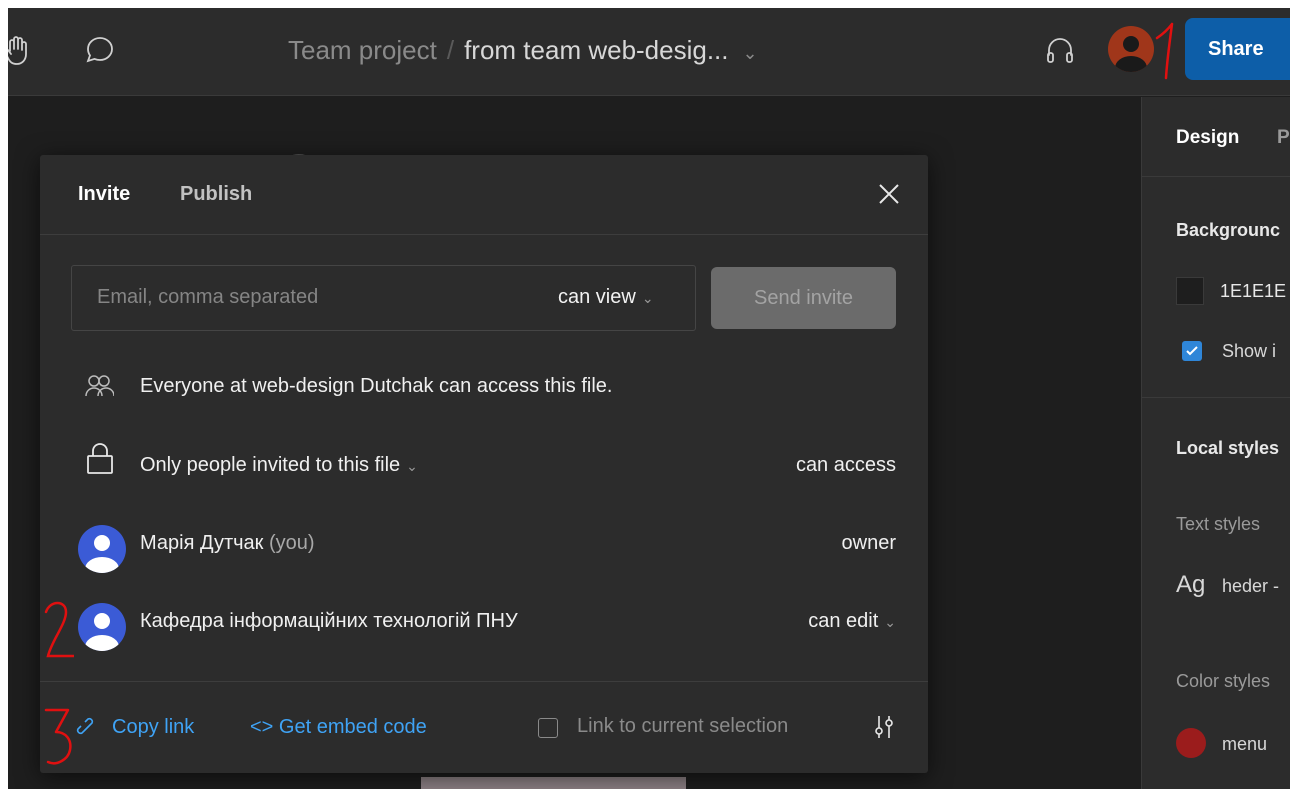  I want to click on embed-code-label: Get embed code, so click(353, 727).